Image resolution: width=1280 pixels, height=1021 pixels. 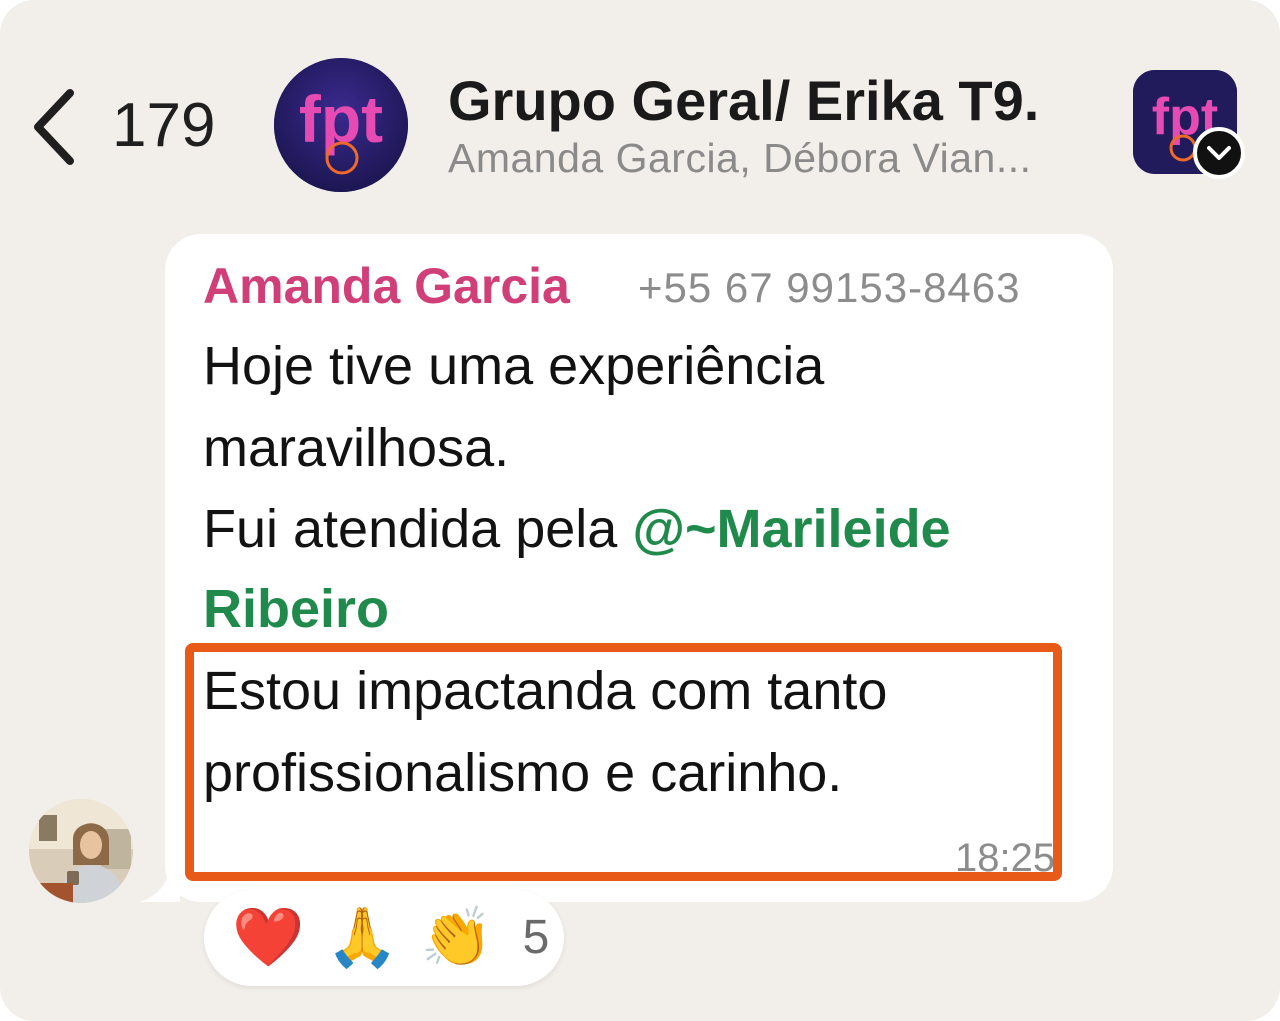 What do you see at coordinates (362, 937) in the screenshot?
I see `praying-hands-icon: 🙏` at bounding box center [362, 937].